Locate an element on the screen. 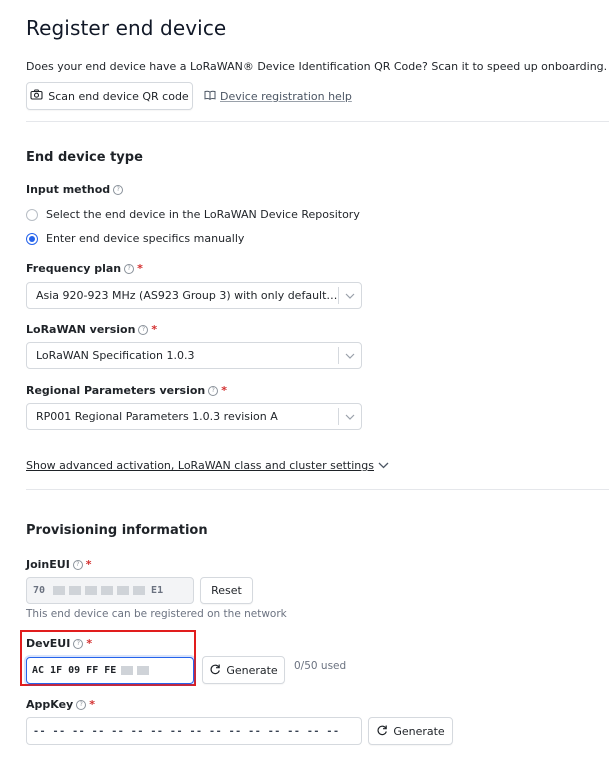 The height and width of the screenshot is (757, 609). radio-button is located at coordinates (32, 214).